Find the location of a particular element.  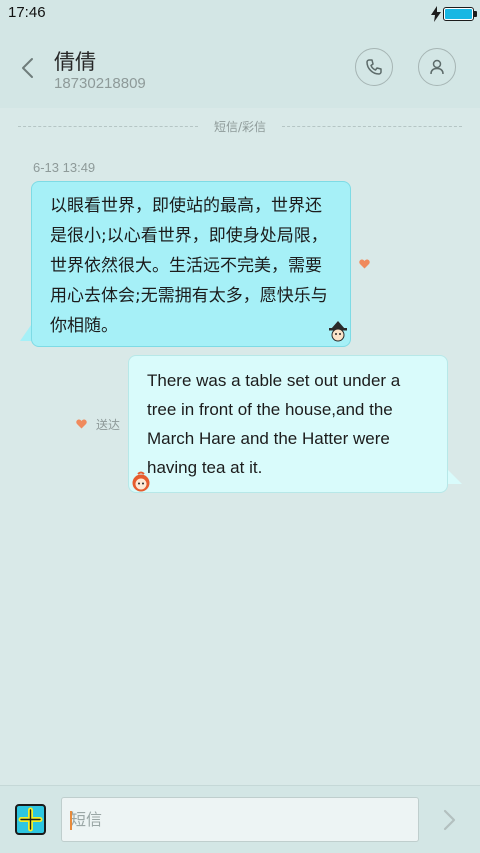

message-line: 是很小;以心看世界，即使身处局限， is located at coordinates (189, 236).